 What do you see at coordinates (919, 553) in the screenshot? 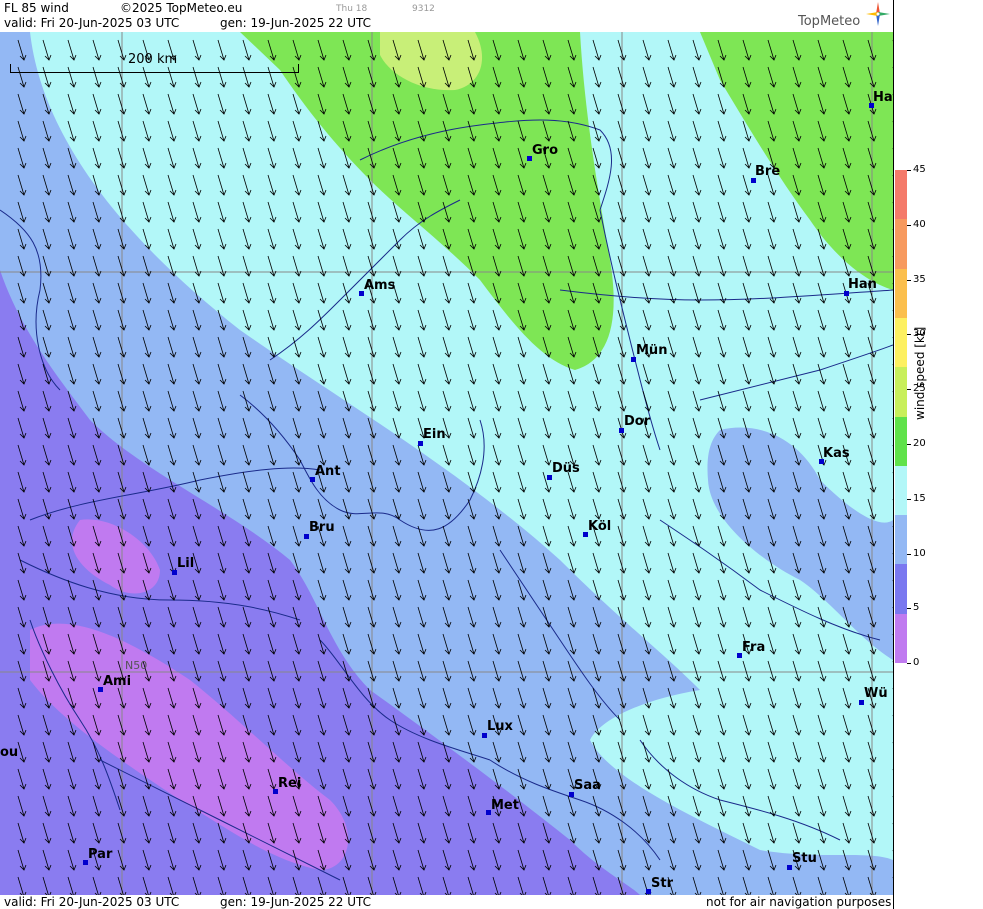
I see `legend-tick-label: 10` at bounding box center [919, 553].